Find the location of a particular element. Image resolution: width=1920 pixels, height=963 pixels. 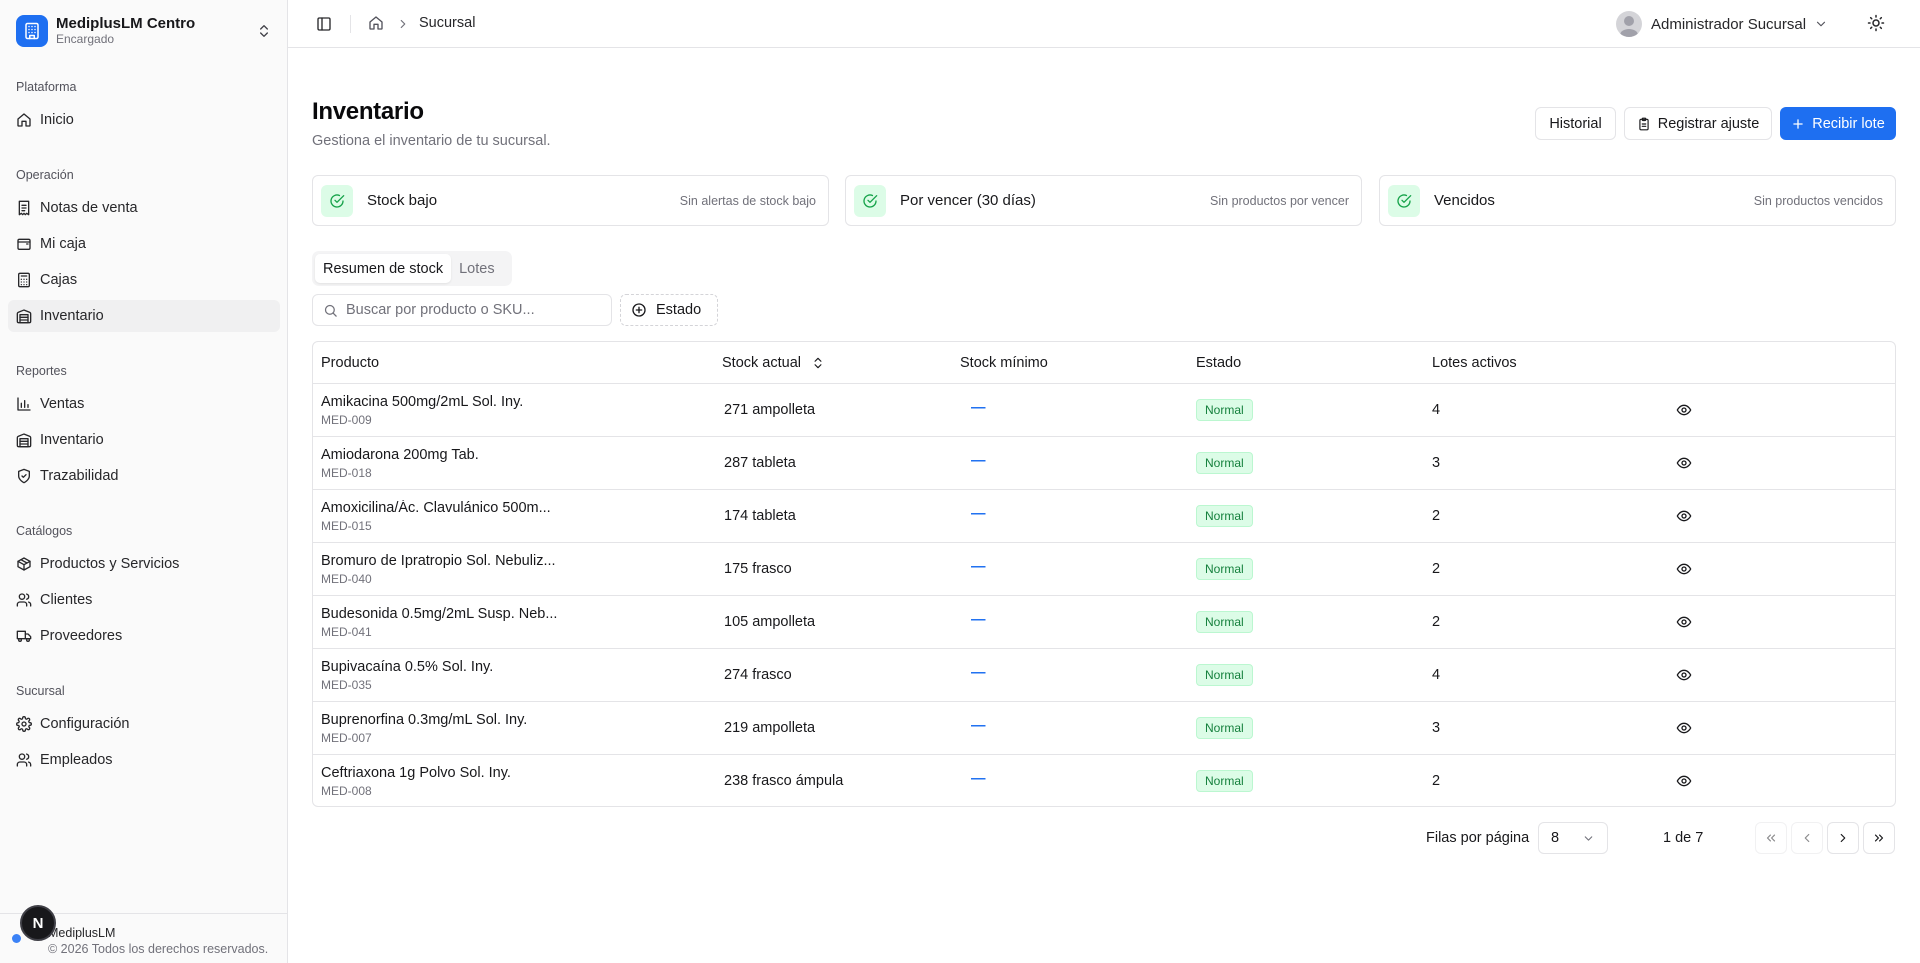

tab-resumen-de-stock: Resumen de stock is located at coordinates (383, 268).